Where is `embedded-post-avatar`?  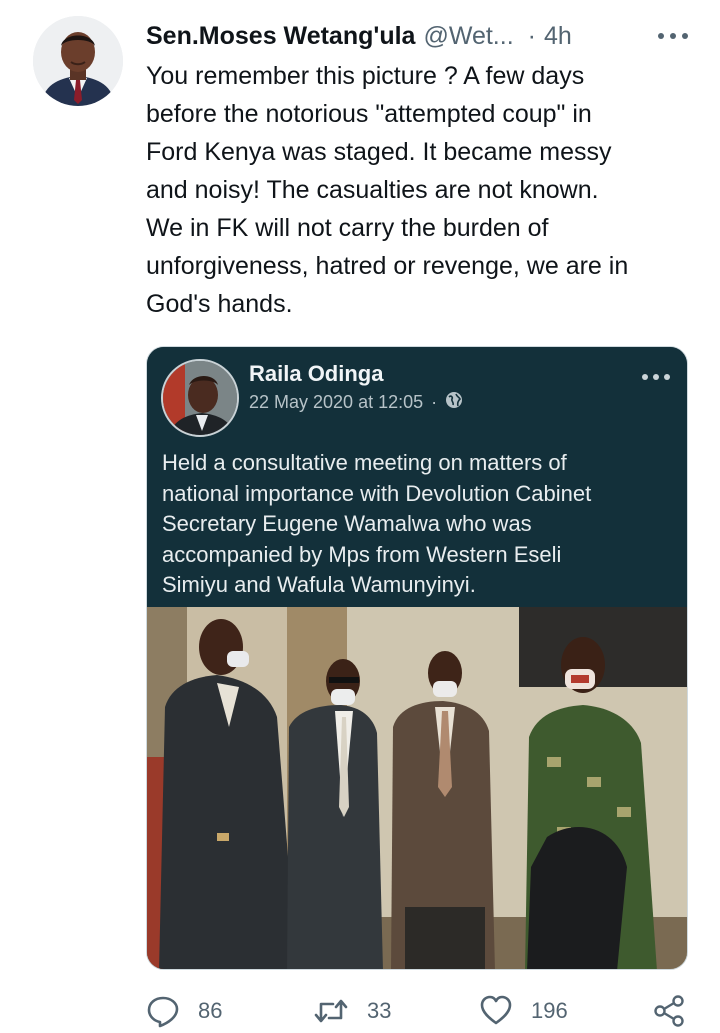
embedded-post-avatar is located at coordinates (200, 398).